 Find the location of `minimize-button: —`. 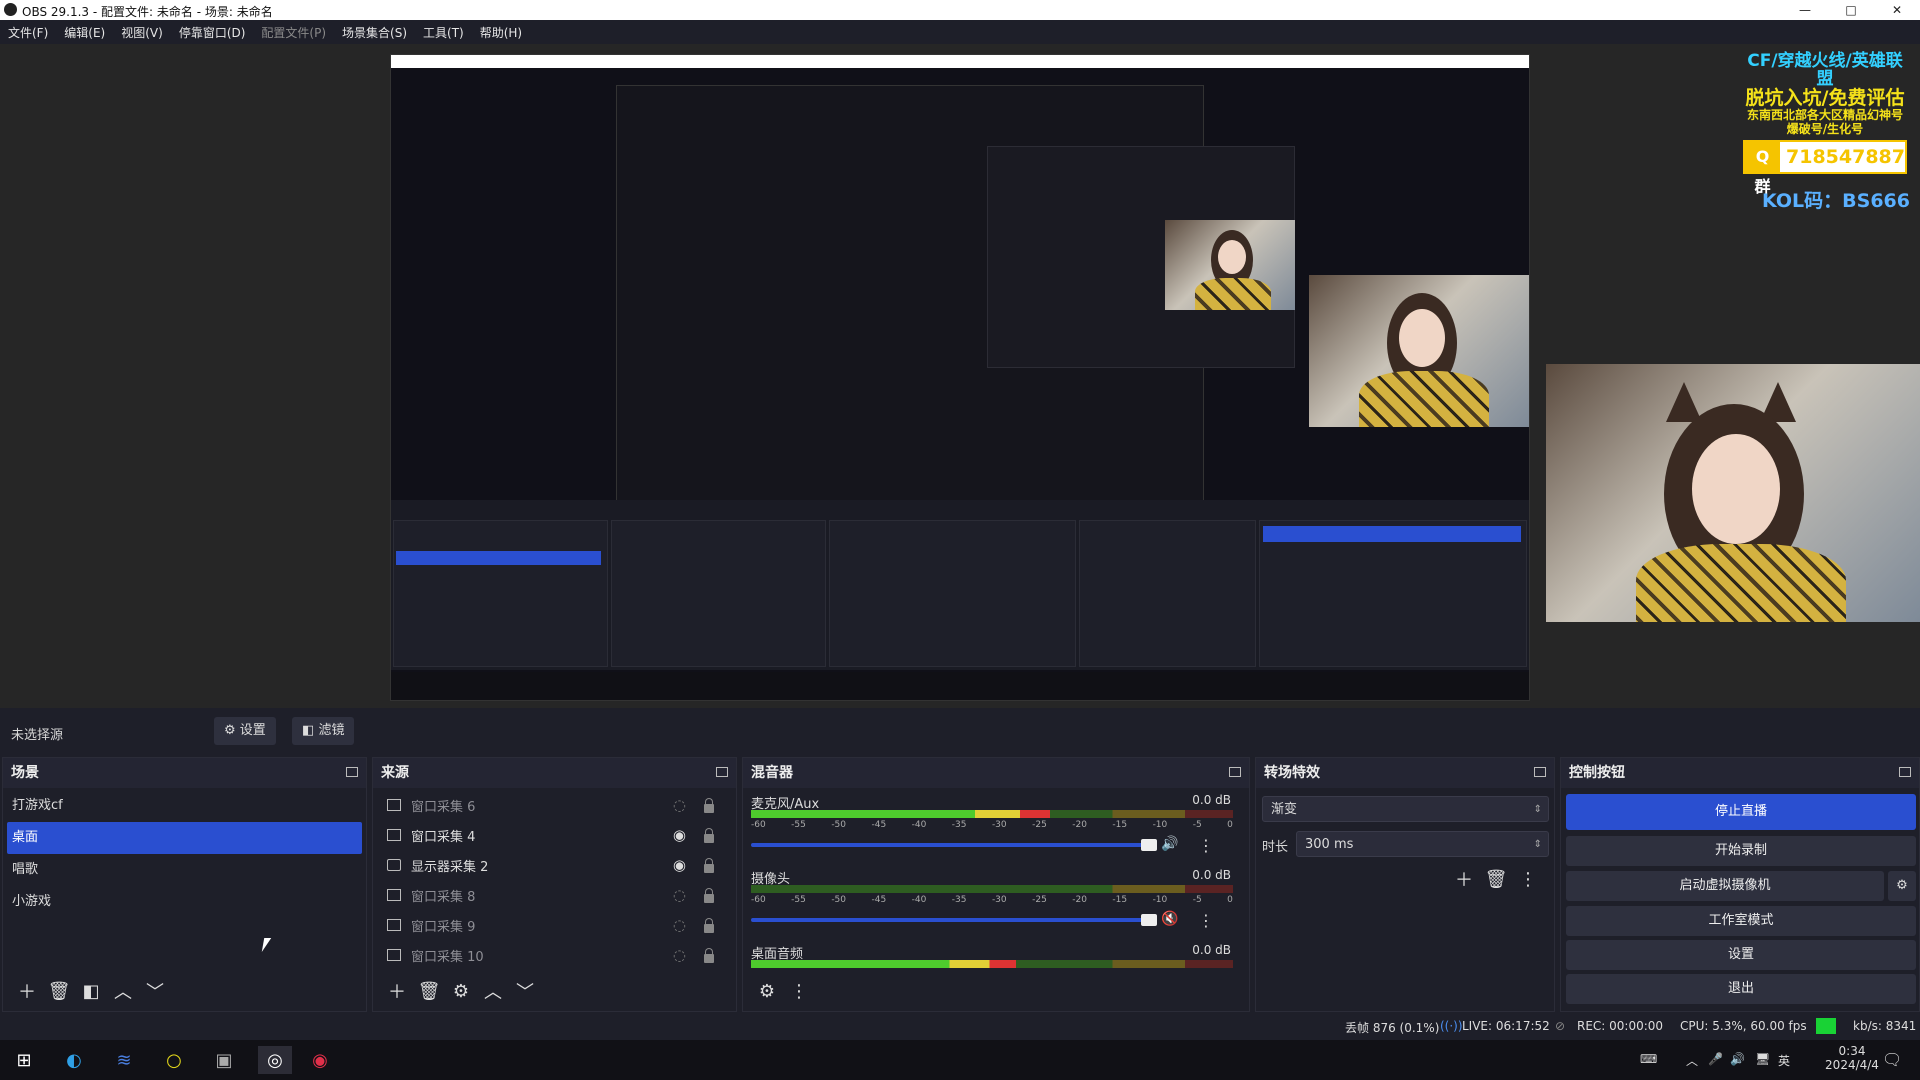

minimize-button: — is located at coordinates (1805, 10).